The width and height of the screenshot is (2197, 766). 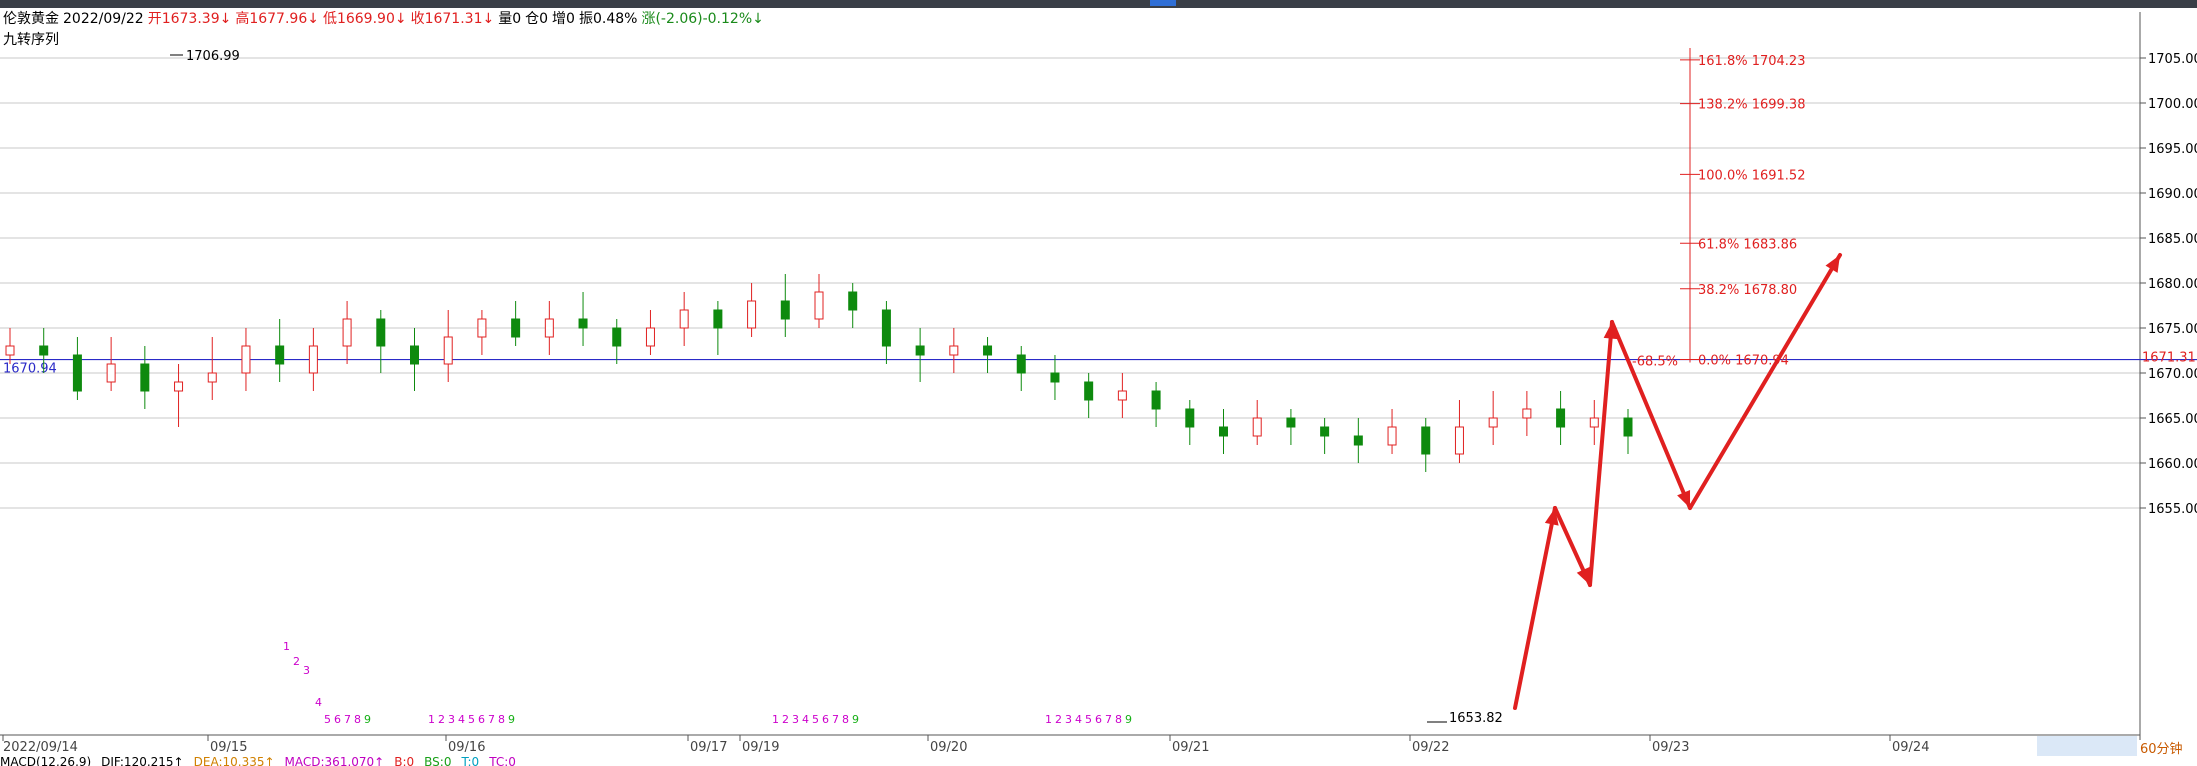 I want to click on nine-seq-3-4: 5, so click(x=1088, y=719).